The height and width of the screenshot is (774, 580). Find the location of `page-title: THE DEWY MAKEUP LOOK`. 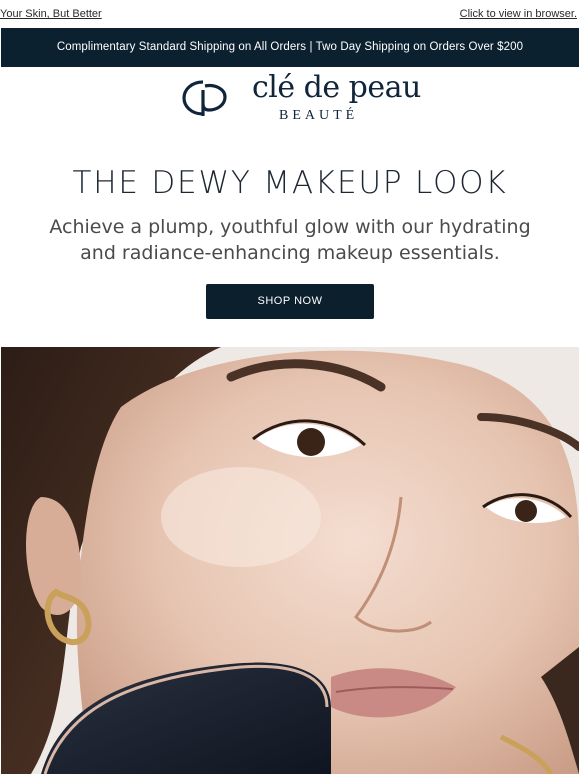

page-title: THE DEWY MAKEUP LOOK is located at coordinates (290, 183).